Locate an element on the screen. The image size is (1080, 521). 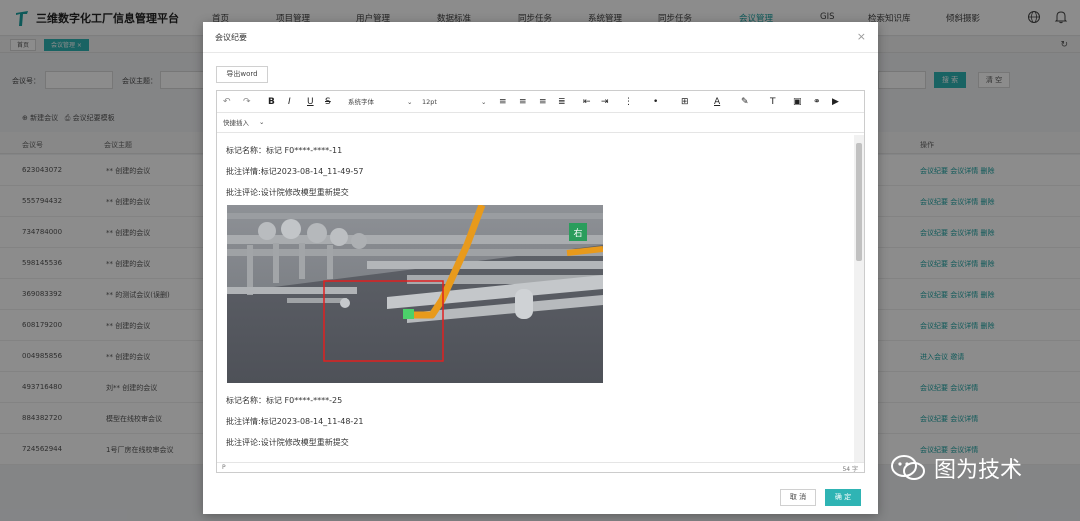
annotation-screenshot: 右 is located at coordinates (415, 294).